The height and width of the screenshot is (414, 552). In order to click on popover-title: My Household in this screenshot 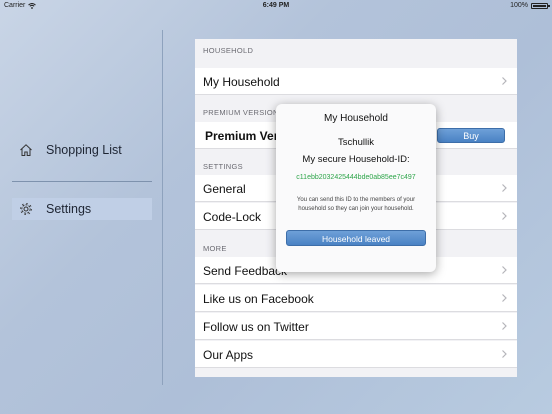, I will do `click(356, 118)`.